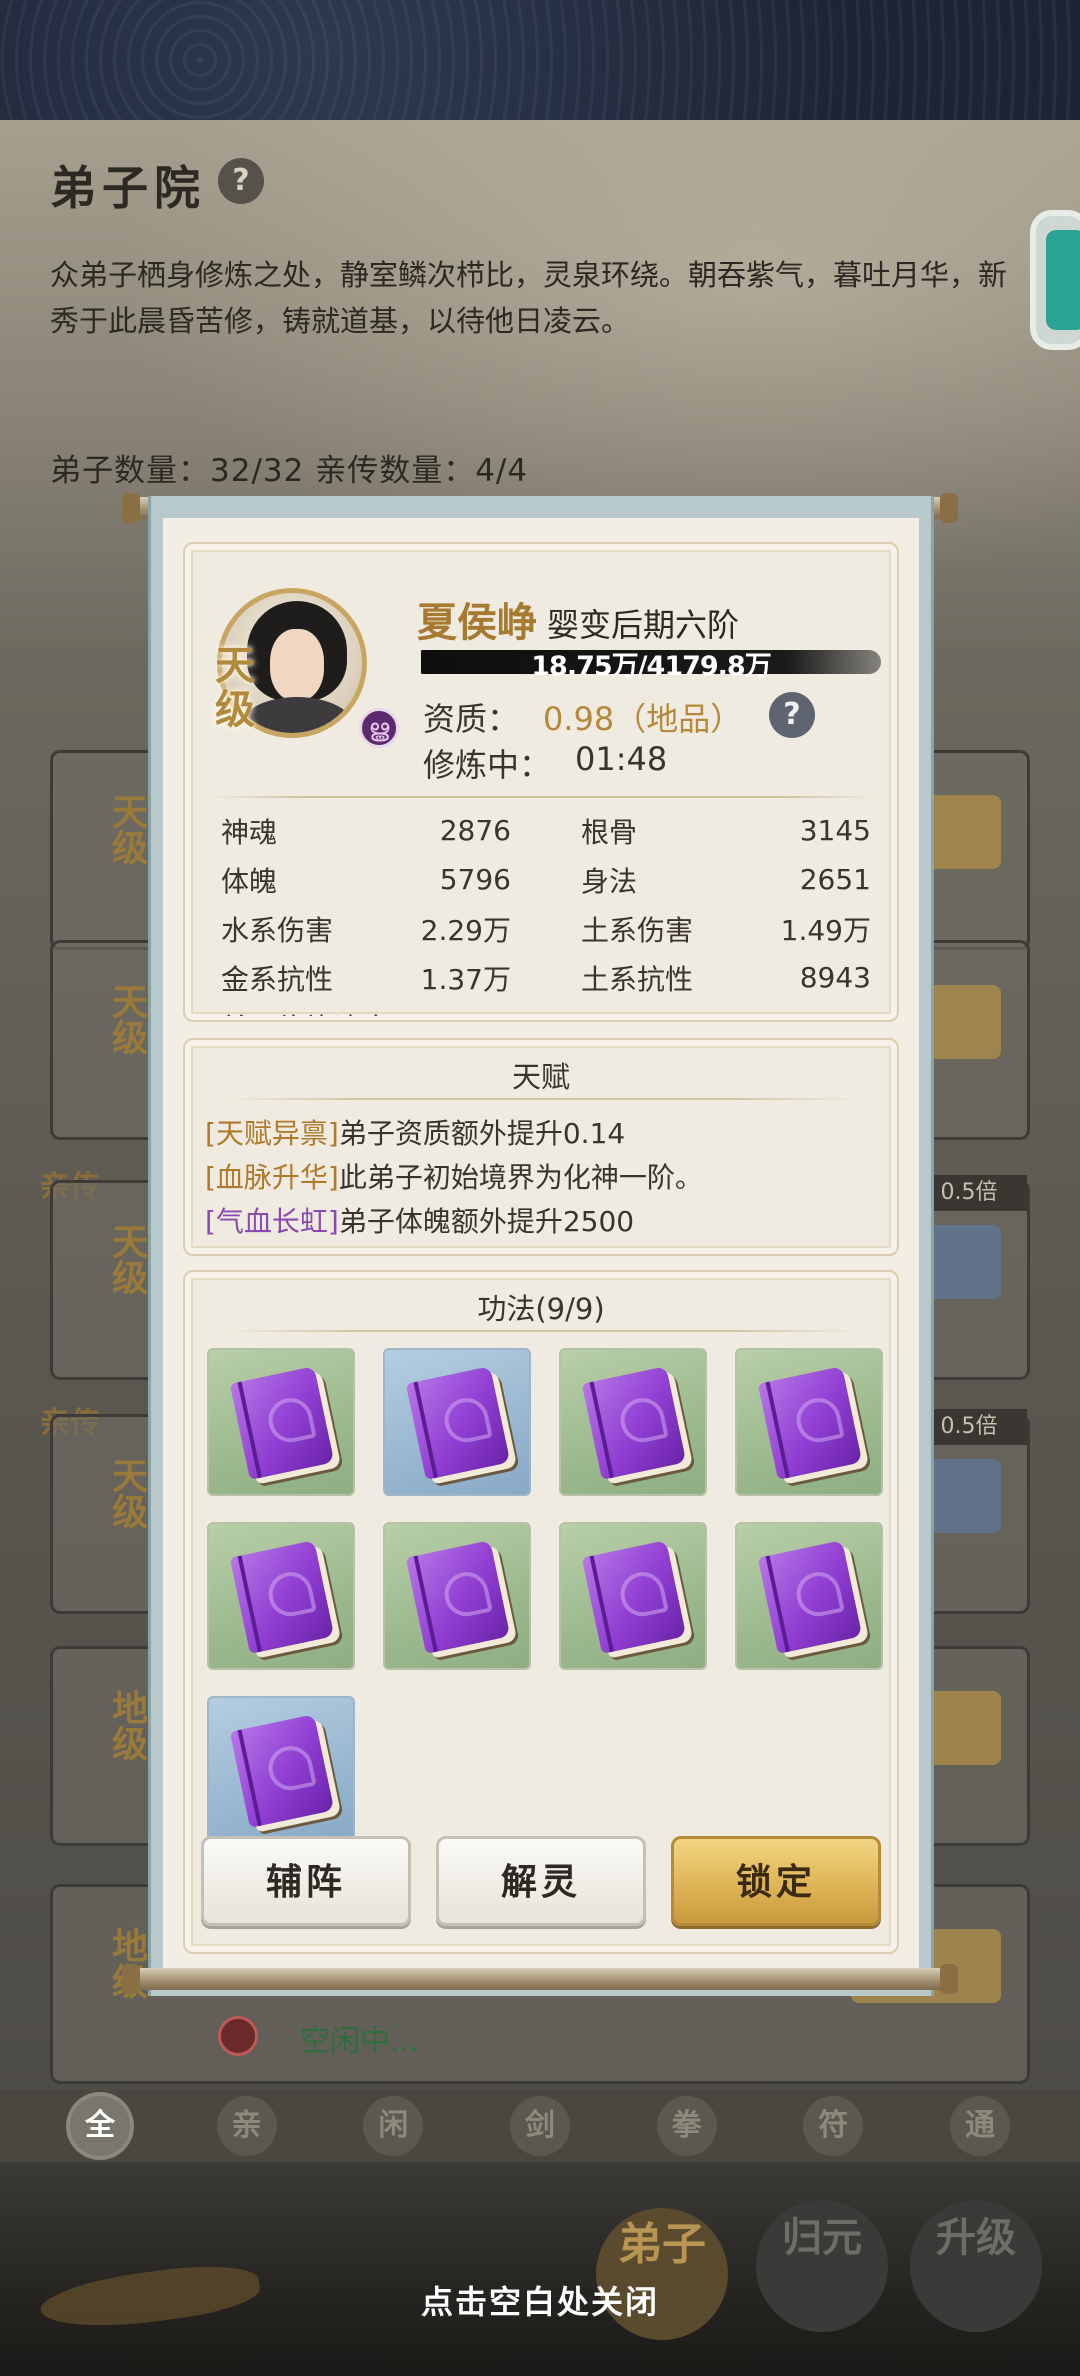  I want to click on aptitude-value: 0.98（地品）, so click(643, 719).